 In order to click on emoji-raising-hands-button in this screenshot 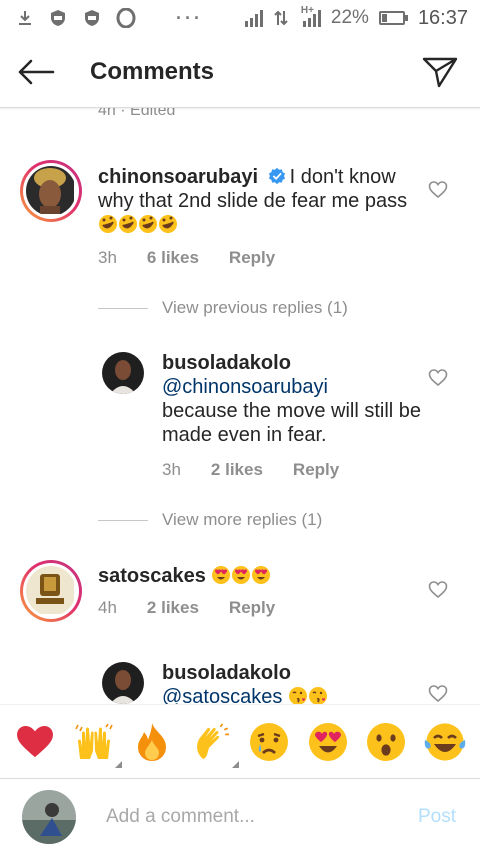, I will do `click(97, 744)`.